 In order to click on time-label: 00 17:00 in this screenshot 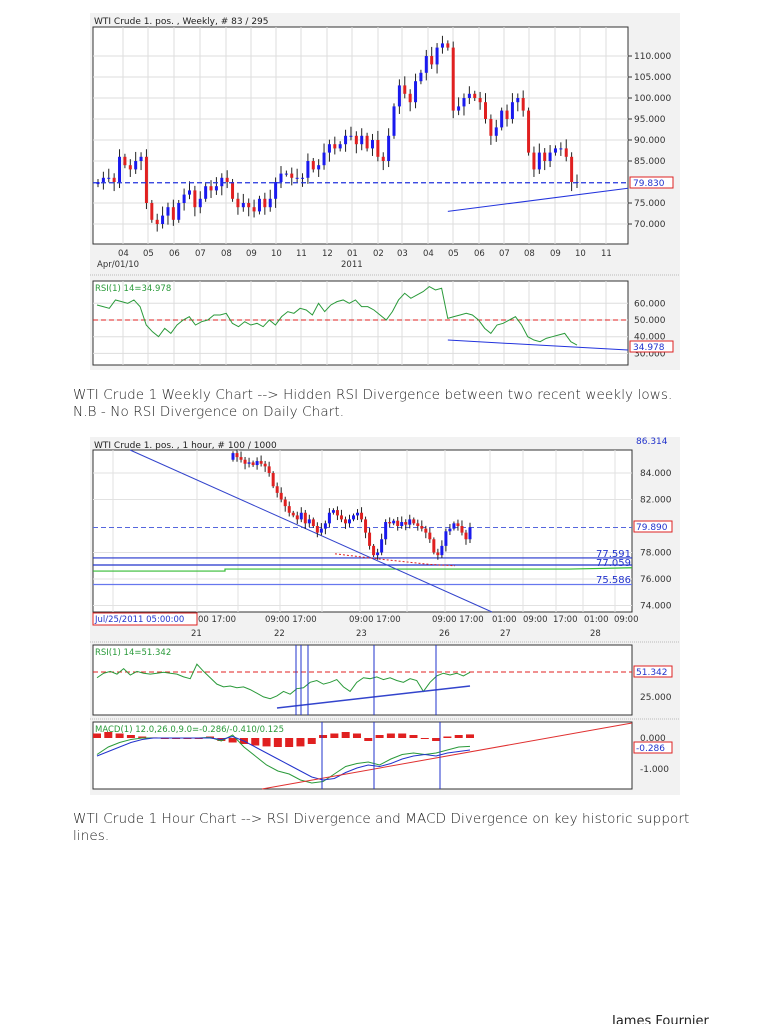, I will do `click(217, 620)`.